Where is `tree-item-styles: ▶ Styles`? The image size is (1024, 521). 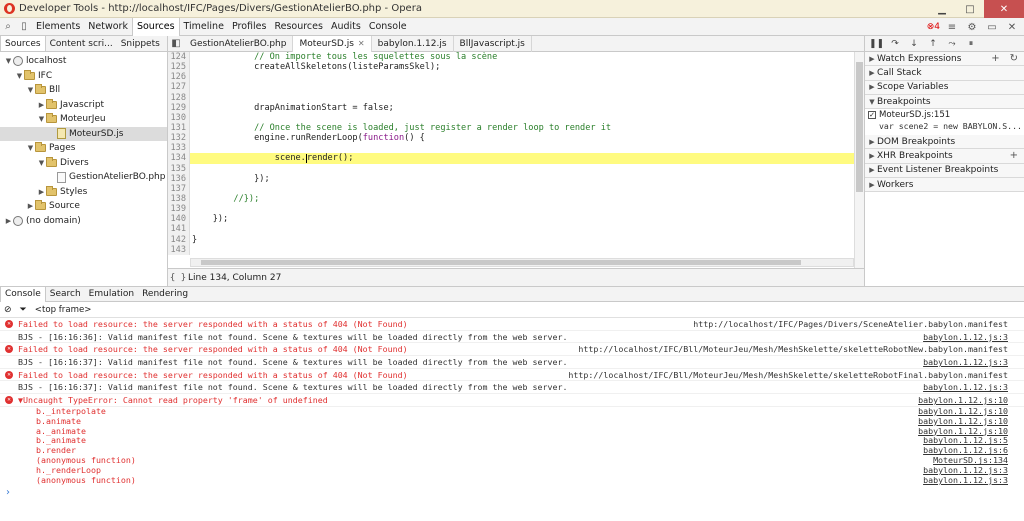 tree-item-styles: ▶ Styles is located at coordinates (83, 192).